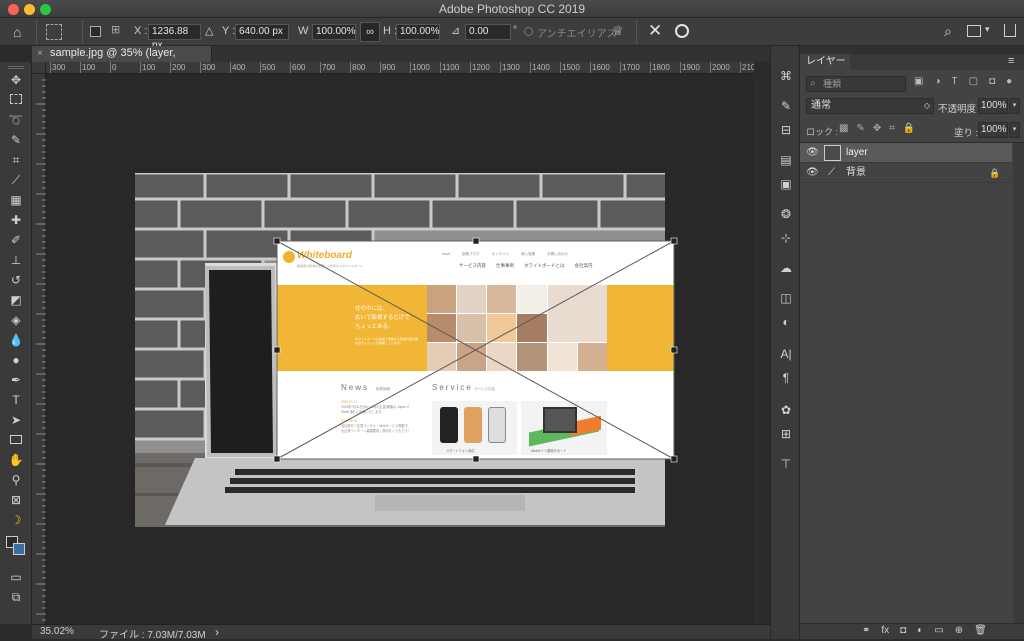  What do you see at coordinates (870, 106) in the screenshot?
I see `blend-mode-select: 通常 ◇` at bounding box center [870, 106].